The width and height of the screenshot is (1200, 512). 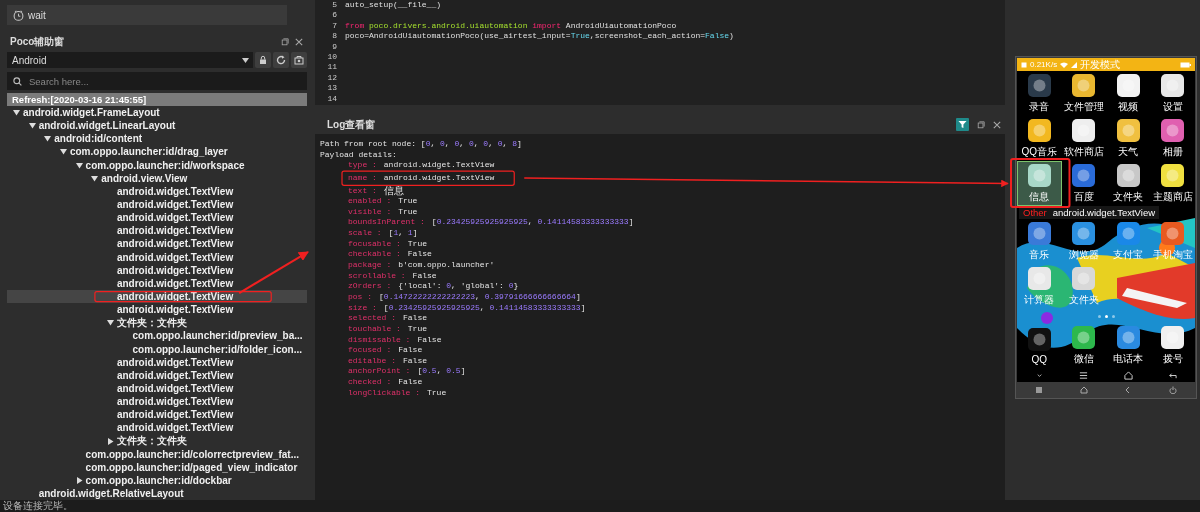 I want to click on expand-arrow-icon, so click(x=110, y=323).